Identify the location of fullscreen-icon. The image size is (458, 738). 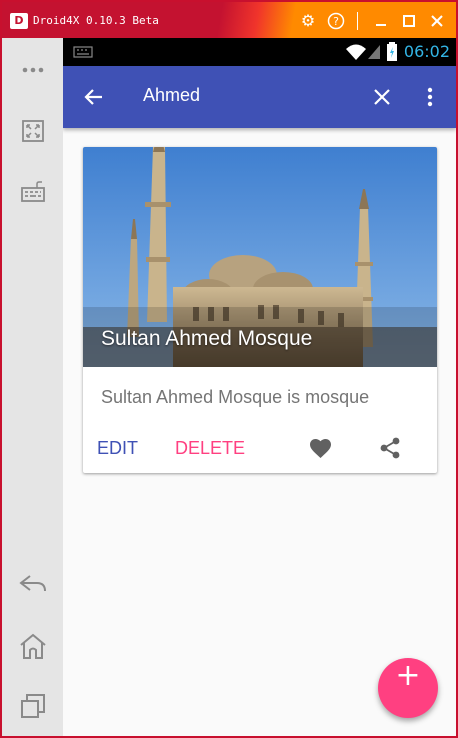
(33, 131).